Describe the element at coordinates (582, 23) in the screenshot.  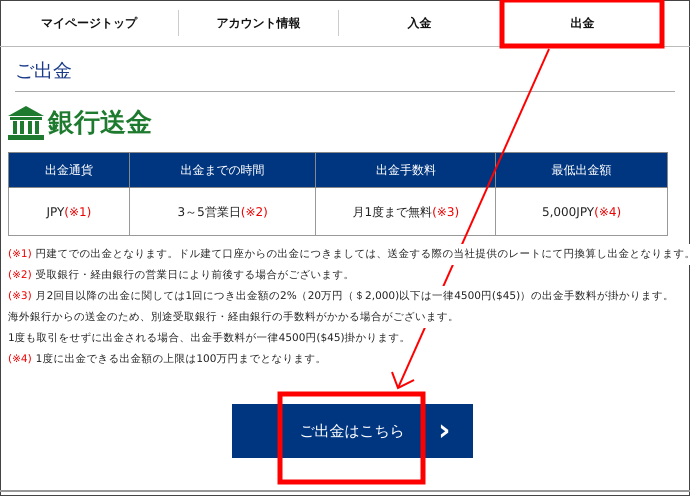
I see `nav-tab: 出金` at that location.